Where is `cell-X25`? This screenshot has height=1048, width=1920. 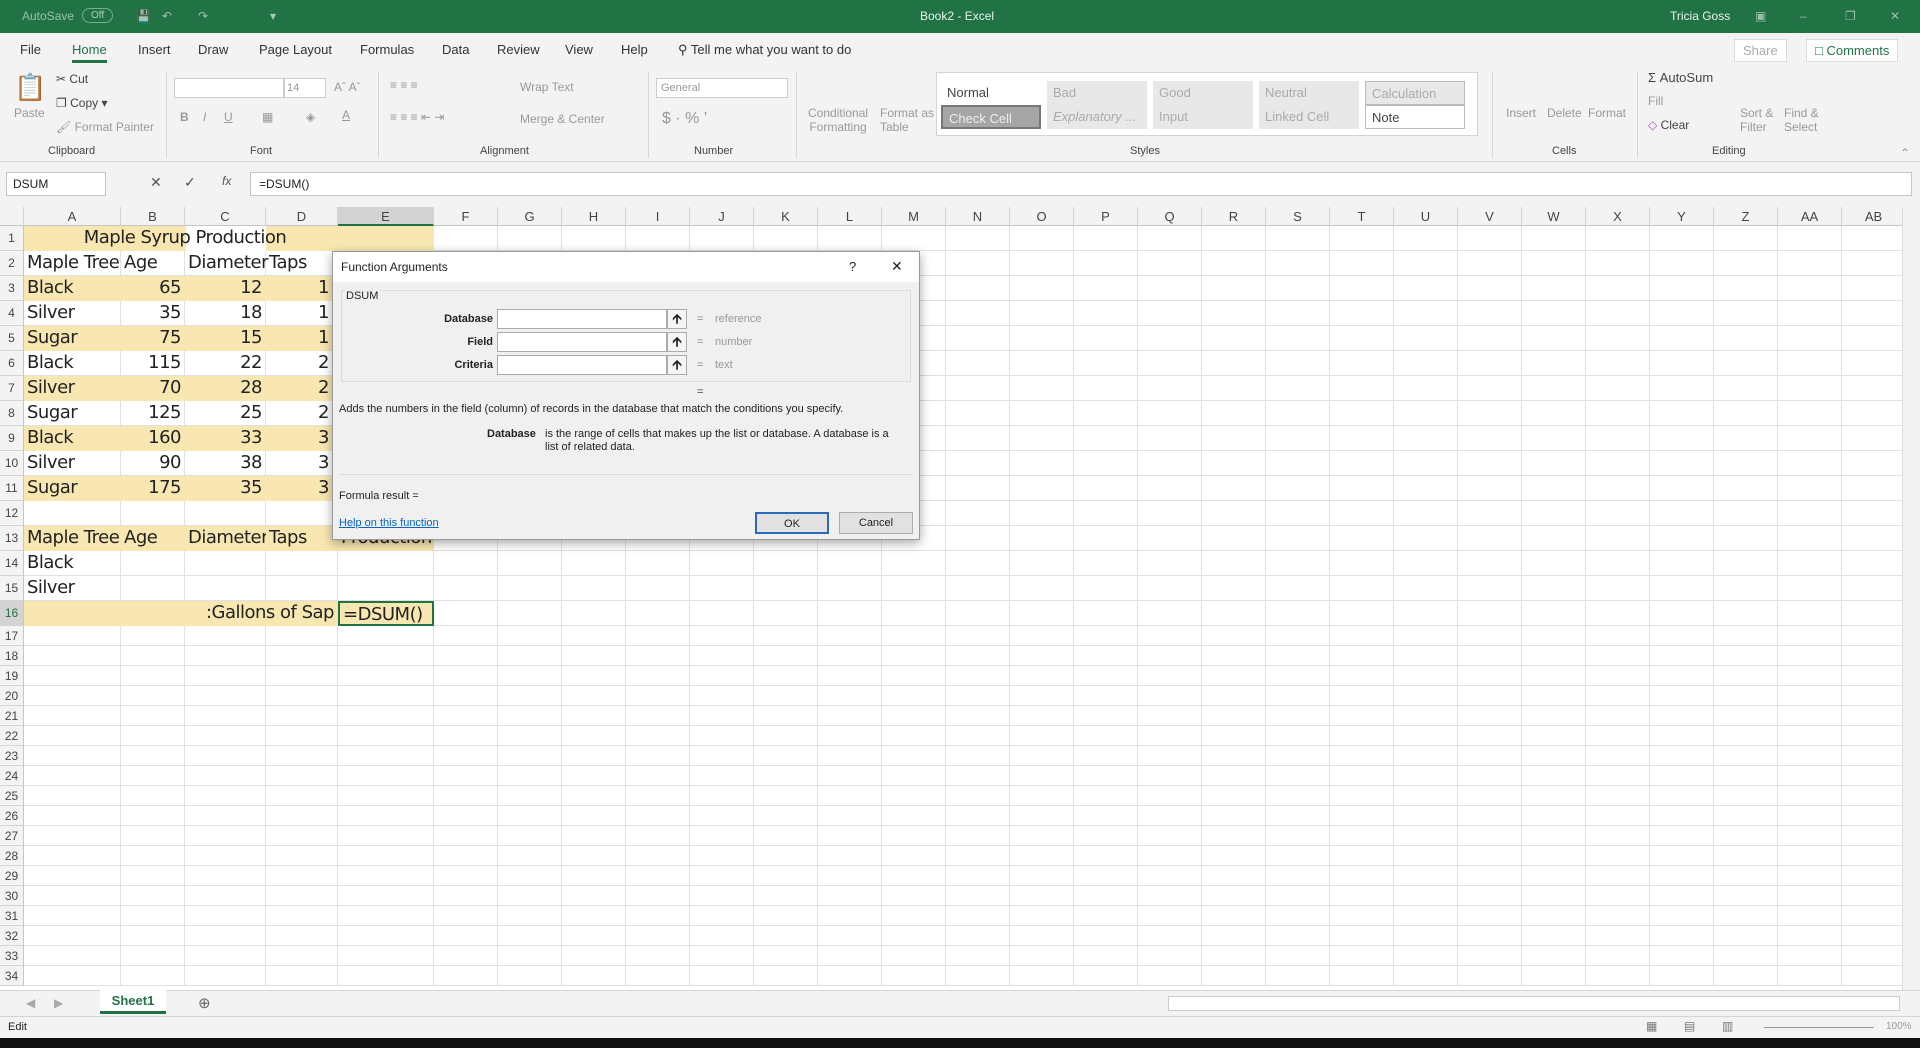 cell-X25 is located at coordinates (1618, 796).